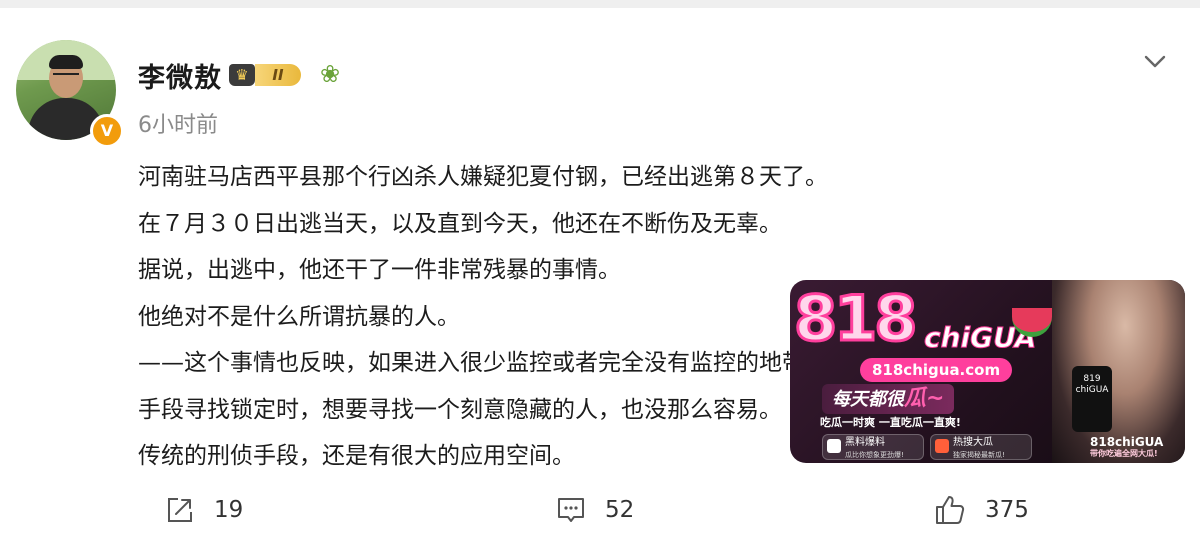 The height and width of the screenshot is (535, 1200). What do you see at coordinates (70, 94) in the screenshot?
I see `author-avatar: V` at bounding box center [70, 94].